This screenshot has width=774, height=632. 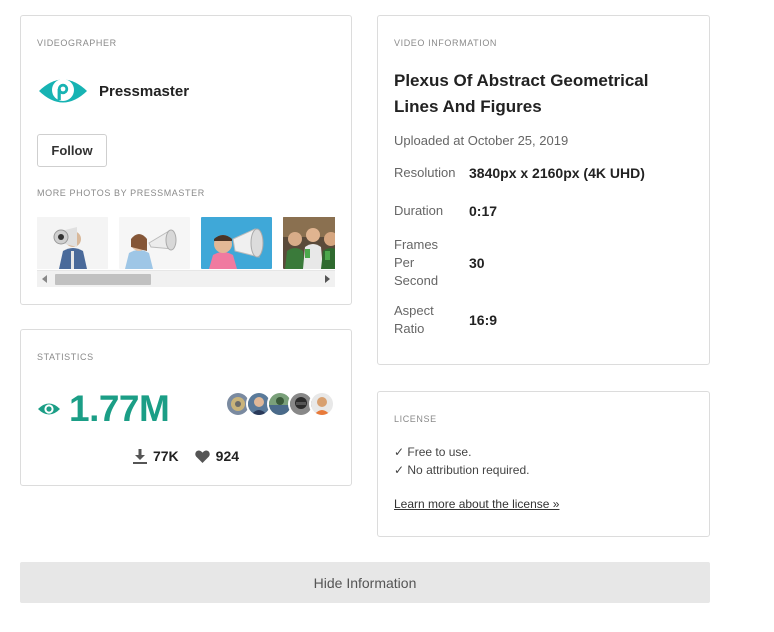 What do you see at coordinates (119, 408) in the screenshot?
I see `views-count: 1.77M` at bounding box center [119, 408].